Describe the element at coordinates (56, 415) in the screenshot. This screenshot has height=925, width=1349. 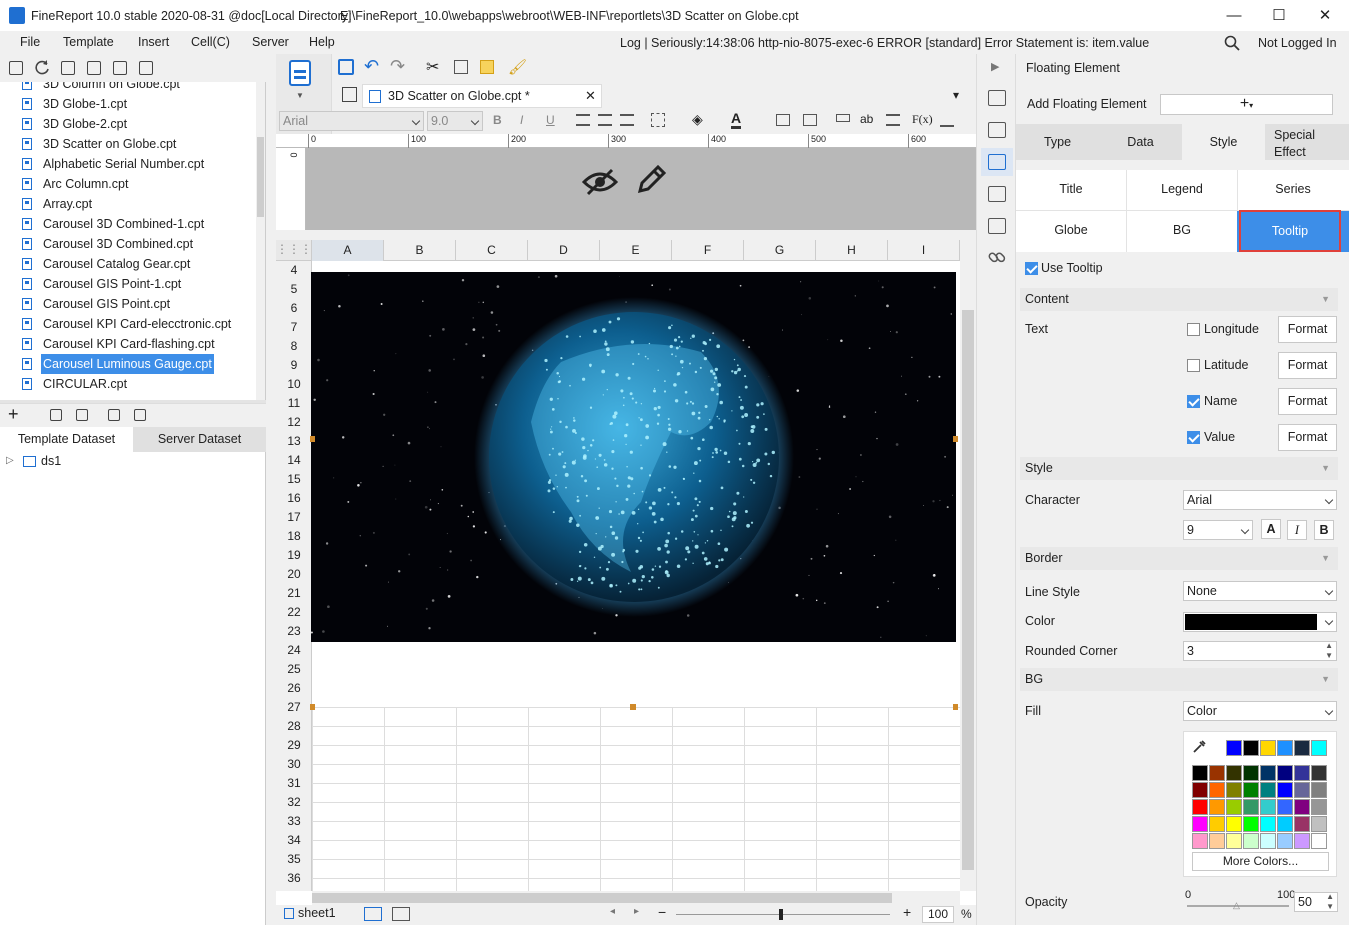
I see `edit-icon` at that location.